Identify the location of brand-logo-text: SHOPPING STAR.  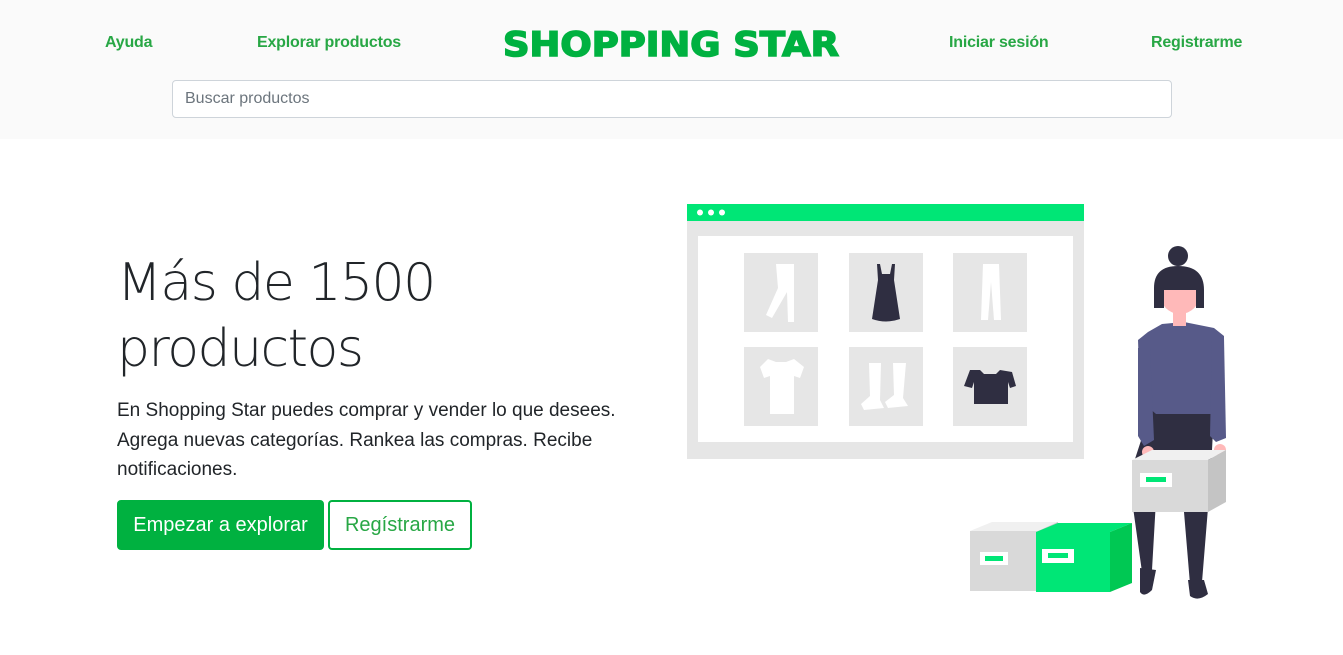
(671, 44).